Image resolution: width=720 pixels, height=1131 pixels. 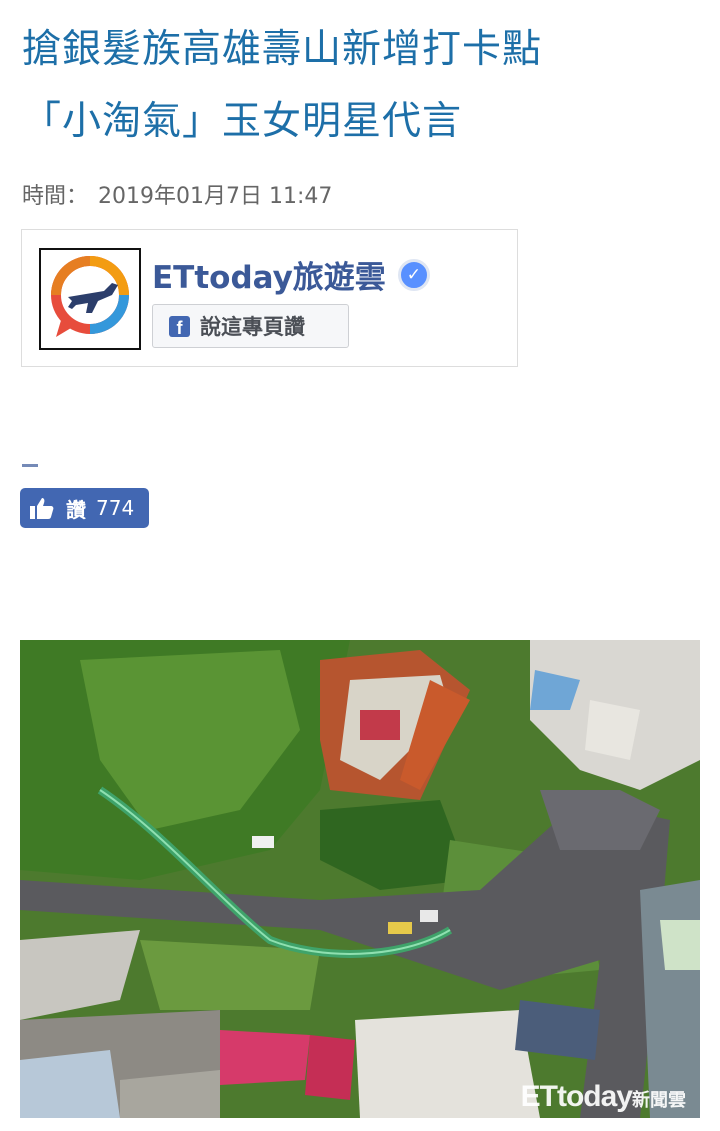 I want to click on headline-line-2: 「小淘氣」玉女明星代言, so click(x=242, y=121).